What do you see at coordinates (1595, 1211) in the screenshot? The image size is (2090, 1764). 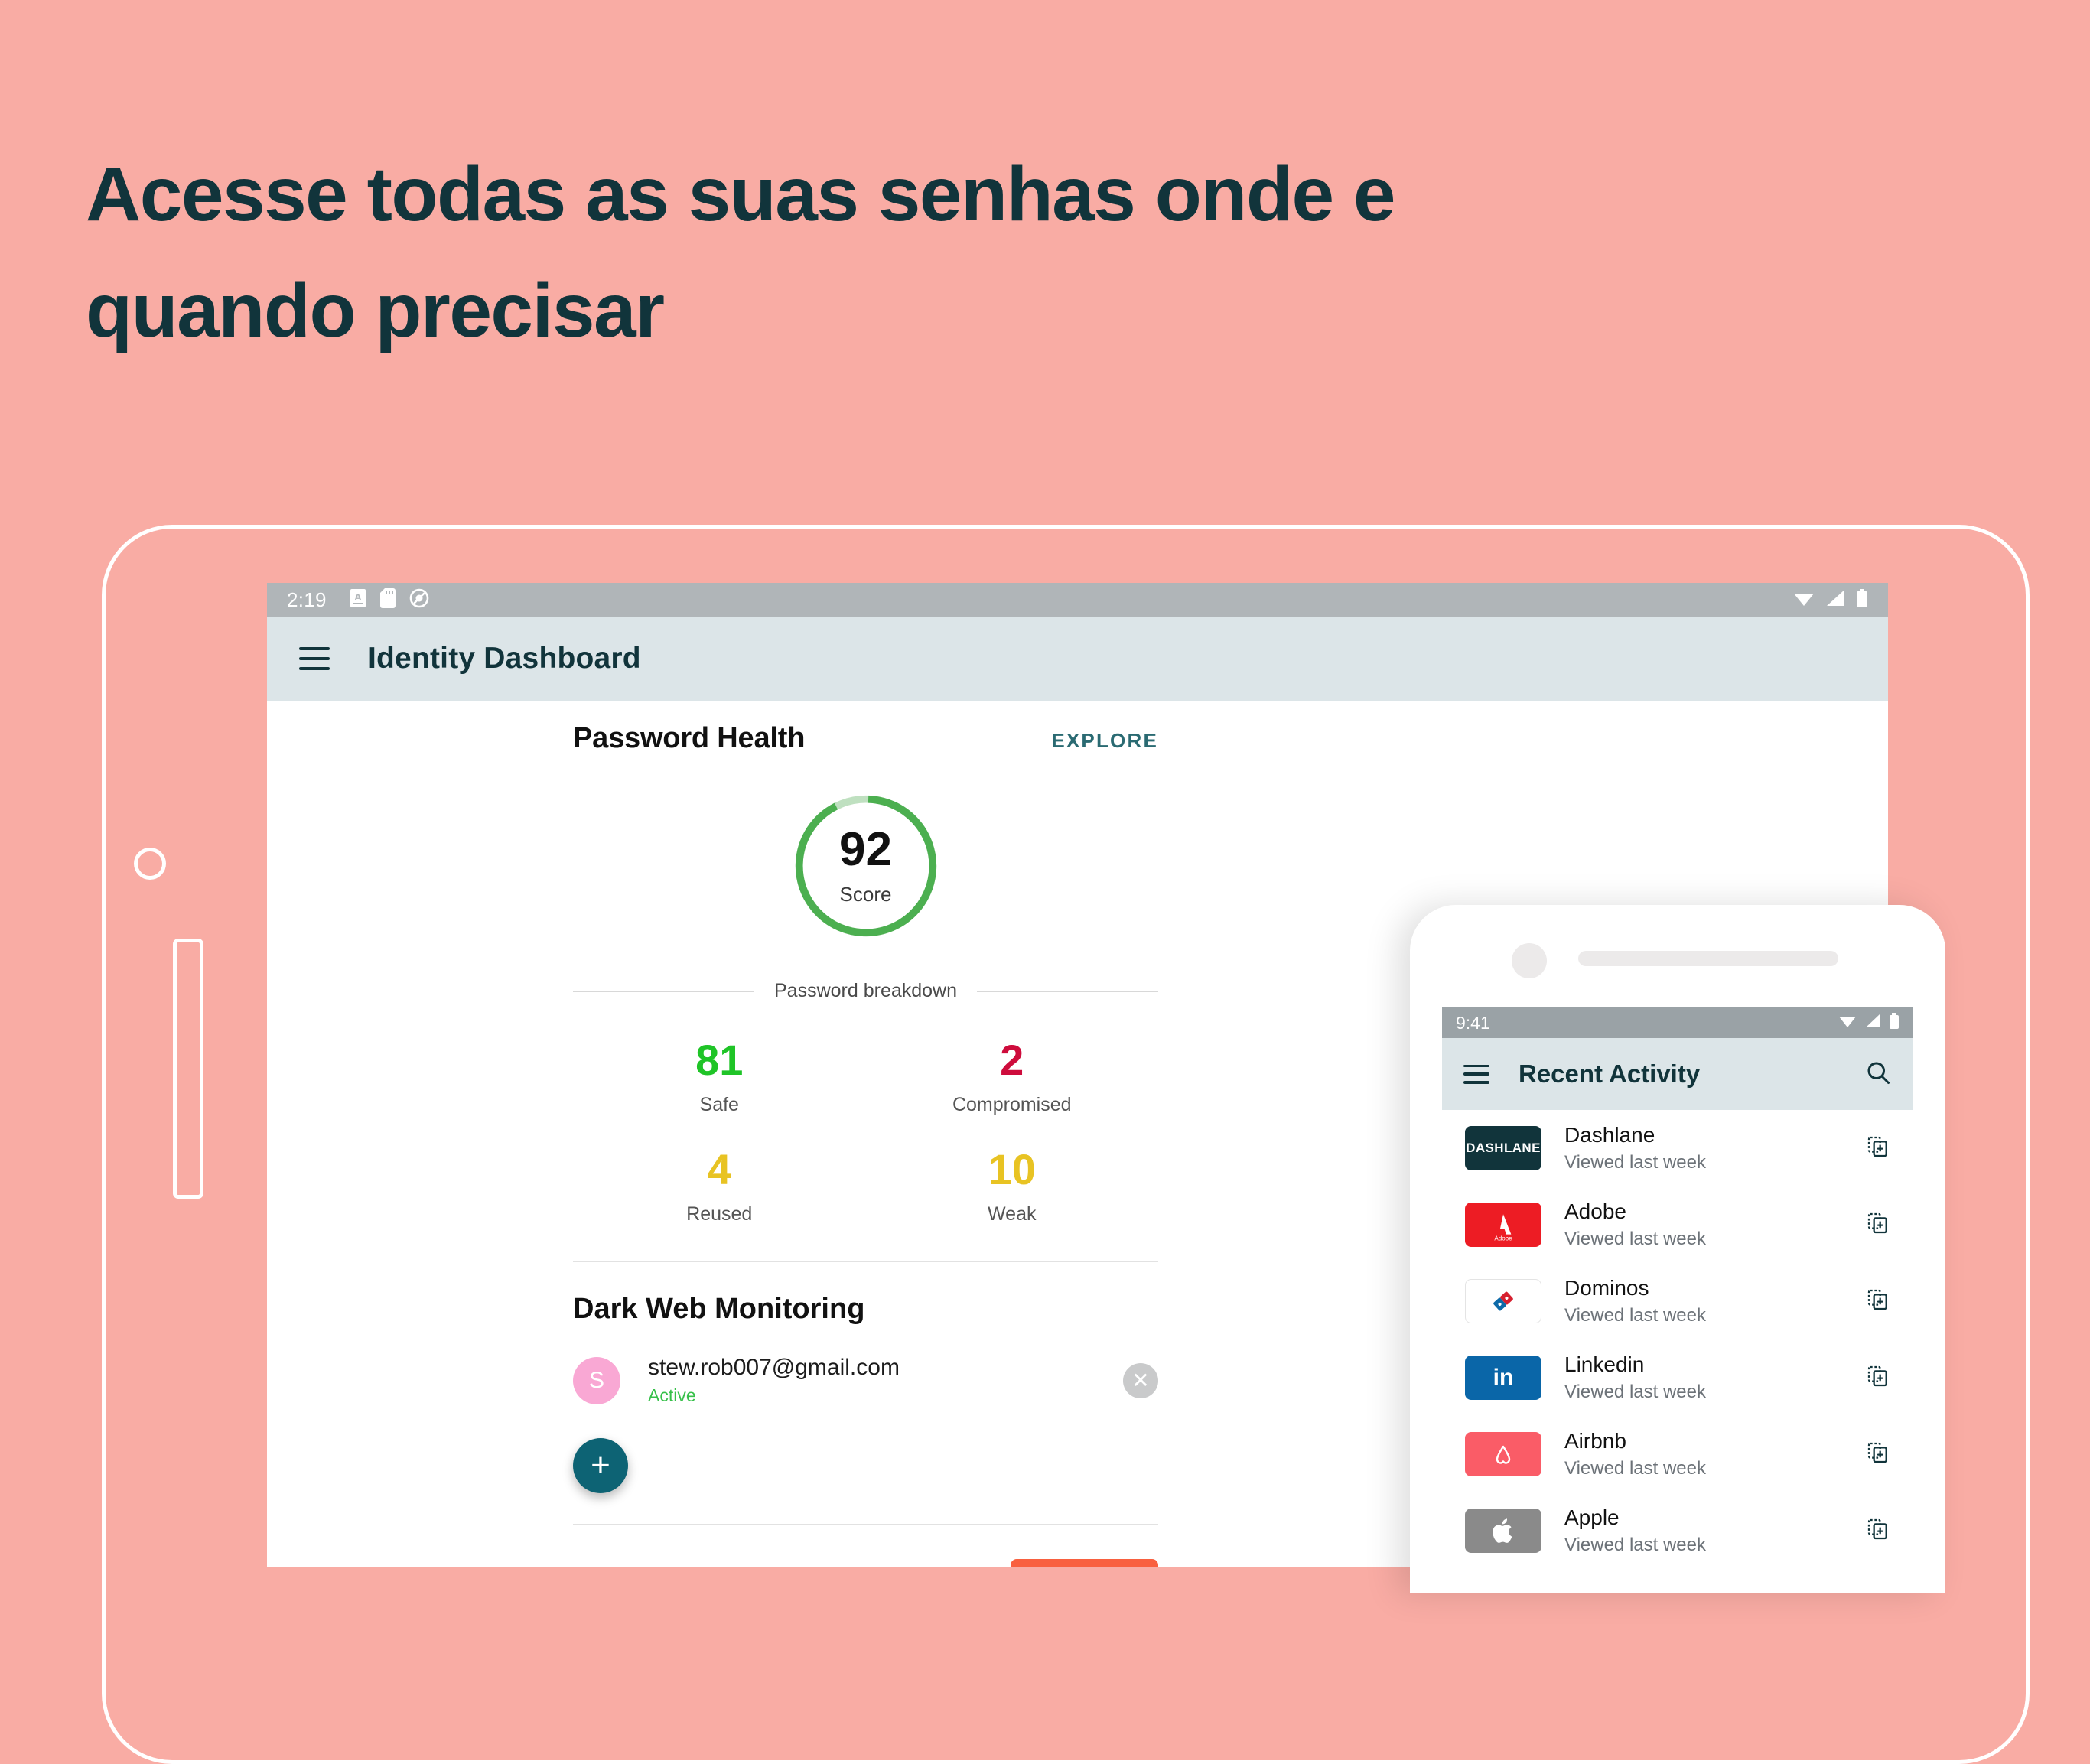 I see `activity-name: Adobe` at bounding box center [1595, 1211].